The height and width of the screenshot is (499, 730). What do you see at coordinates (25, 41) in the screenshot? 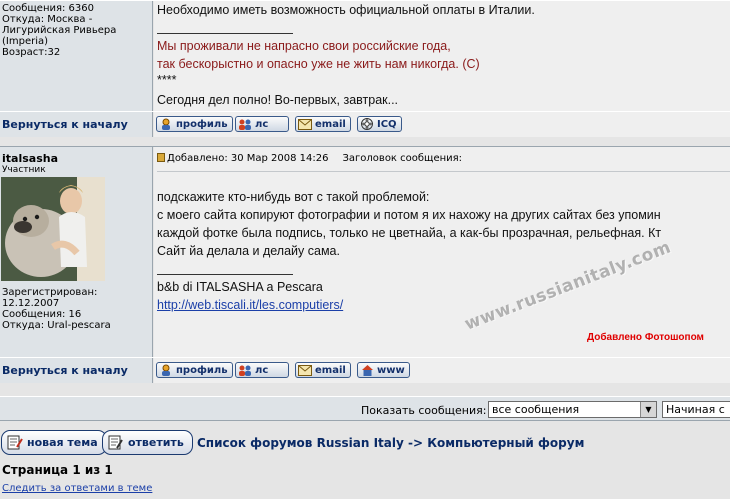
I see `author-info-line: (Imperia)` at bounding box center [25, 41].